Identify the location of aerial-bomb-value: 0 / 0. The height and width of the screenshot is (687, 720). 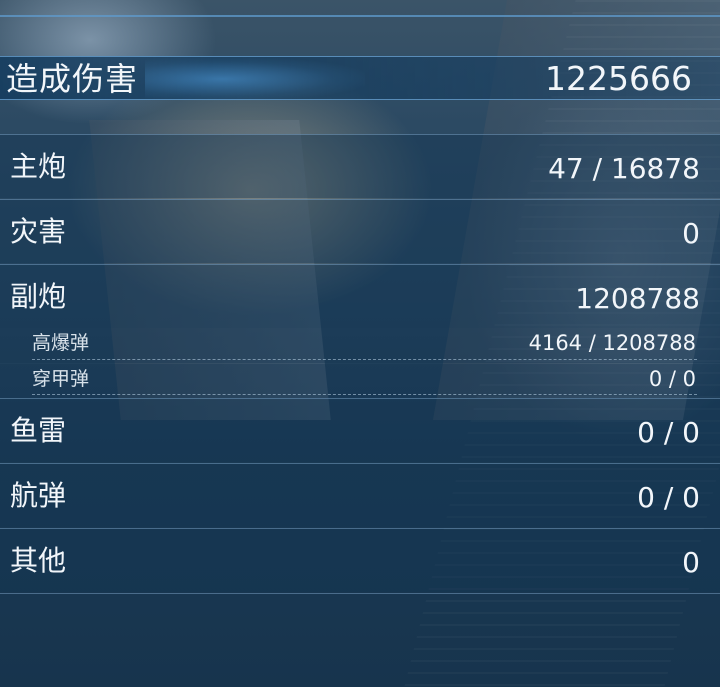
(668, 497).